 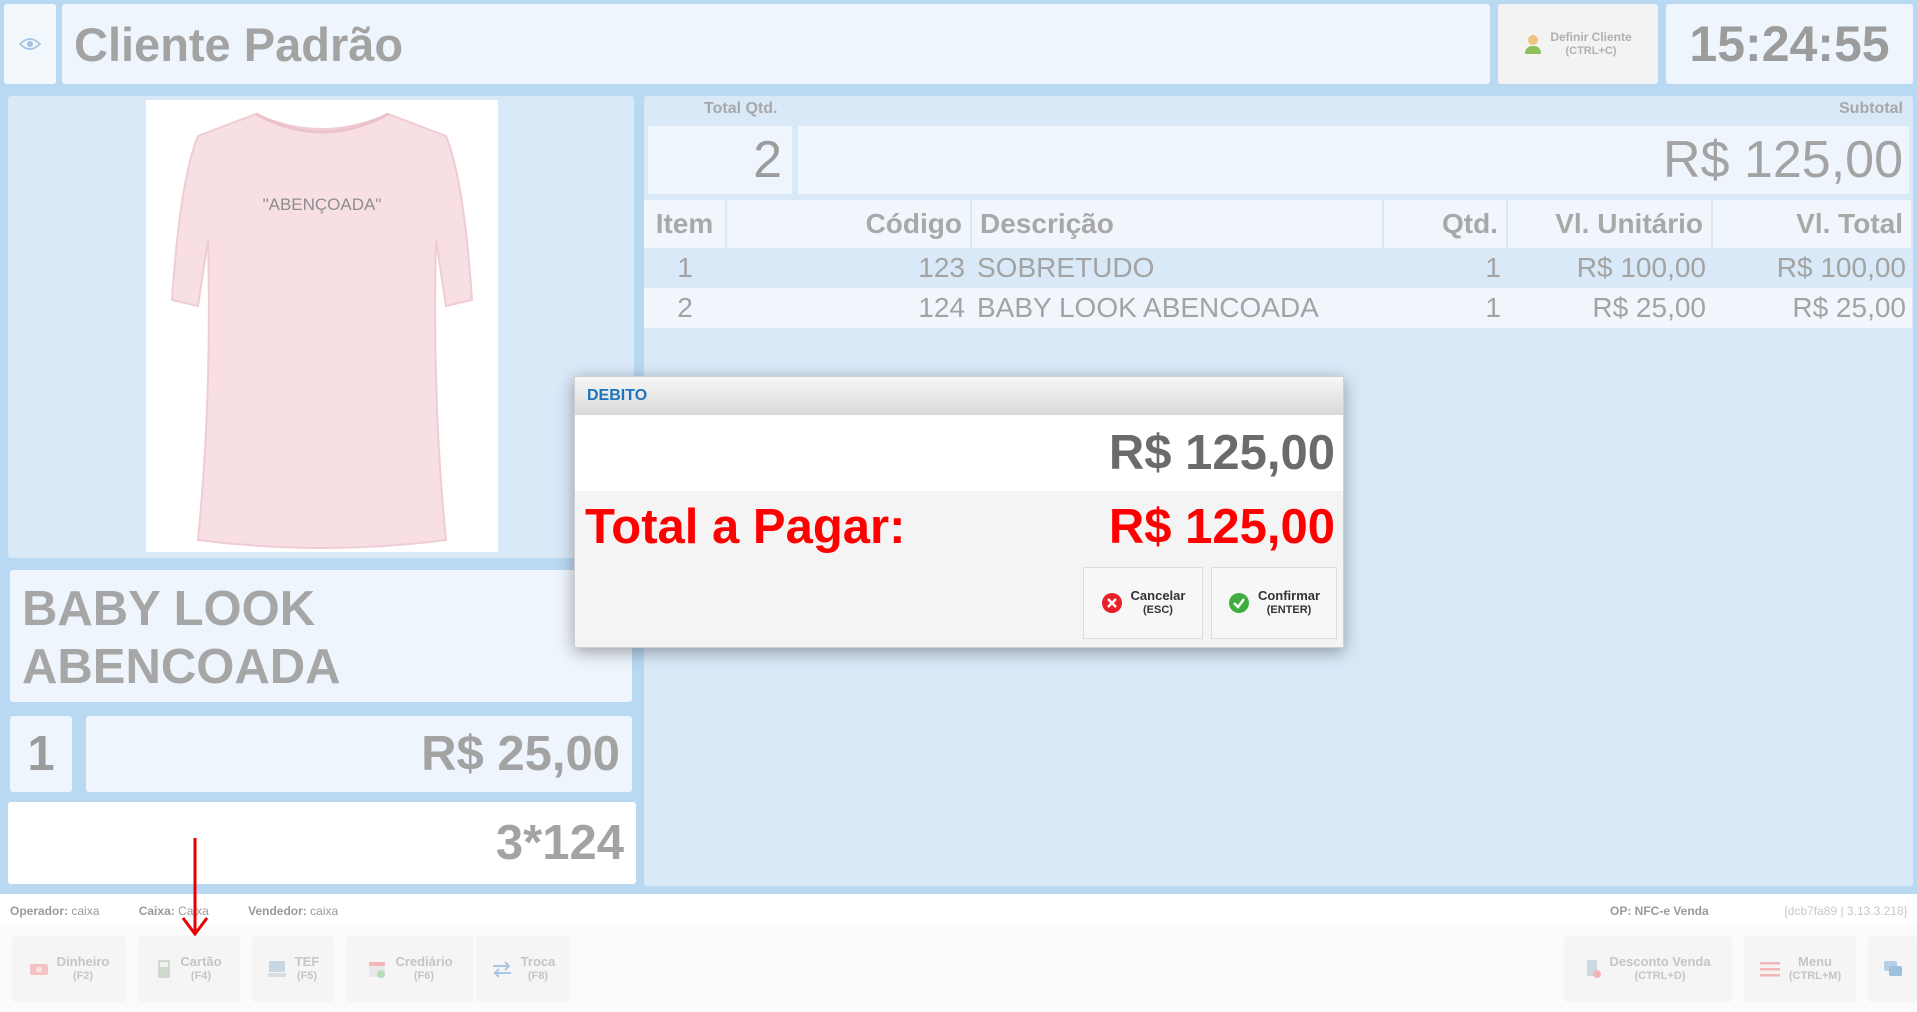 What do you see at coordinates (38, 969) in the screenshot?
I see `cash-icon` at bounding box center [38, 969].